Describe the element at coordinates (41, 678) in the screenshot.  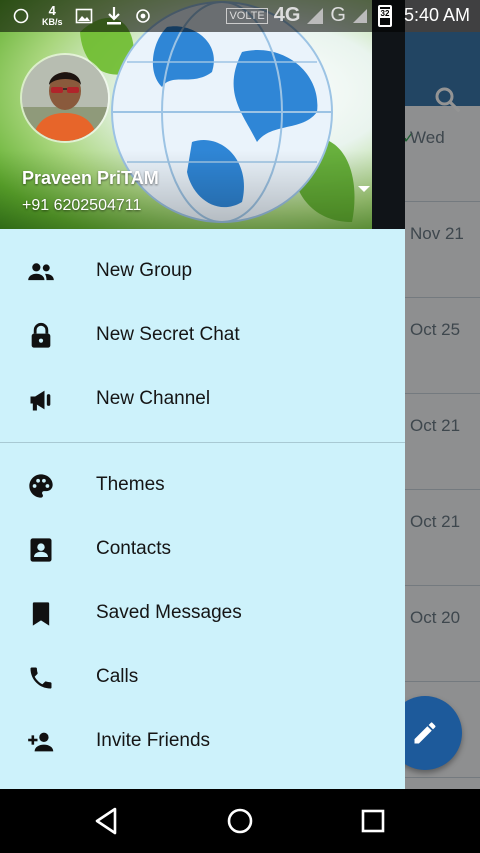
I see `phone-icon` at that location.